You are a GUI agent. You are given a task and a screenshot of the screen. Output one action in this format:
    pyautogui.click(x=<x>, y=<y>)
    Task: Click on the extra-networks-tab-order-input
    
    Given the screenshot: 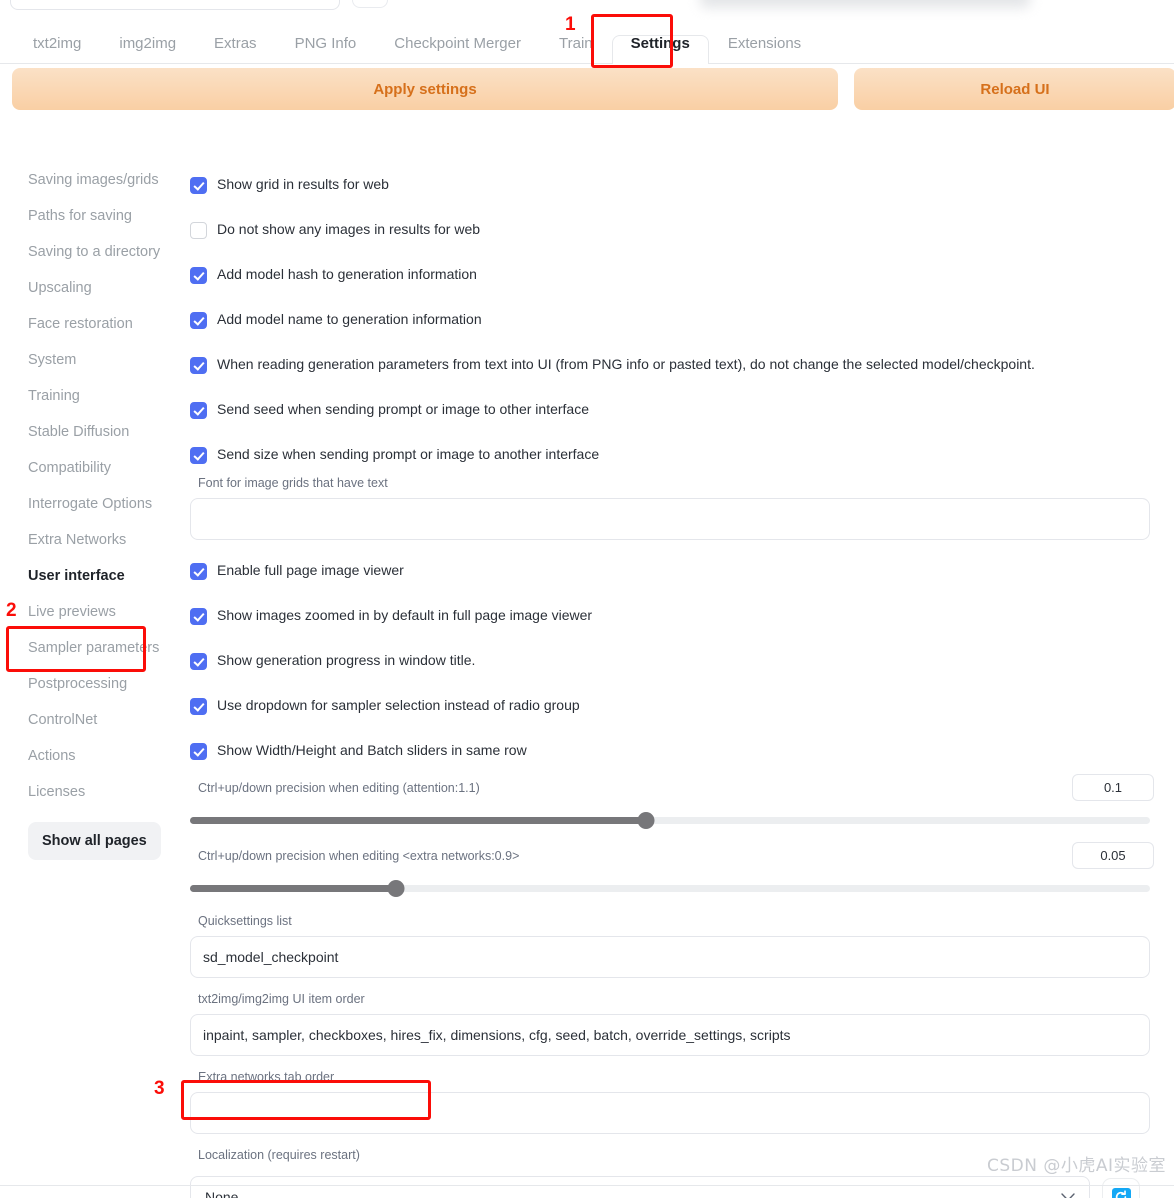 What is the action you would take?
    pyautogui.click(x=670, y=1113)
    